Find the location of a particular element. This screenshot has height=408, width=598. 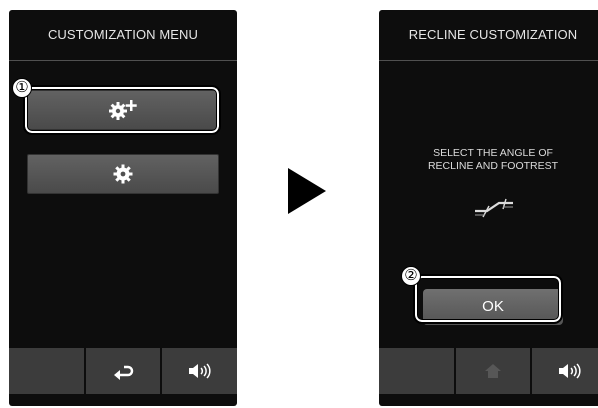

screen-title: RECLINE CUSTOMIZATION is located at coordinates (493, 34).